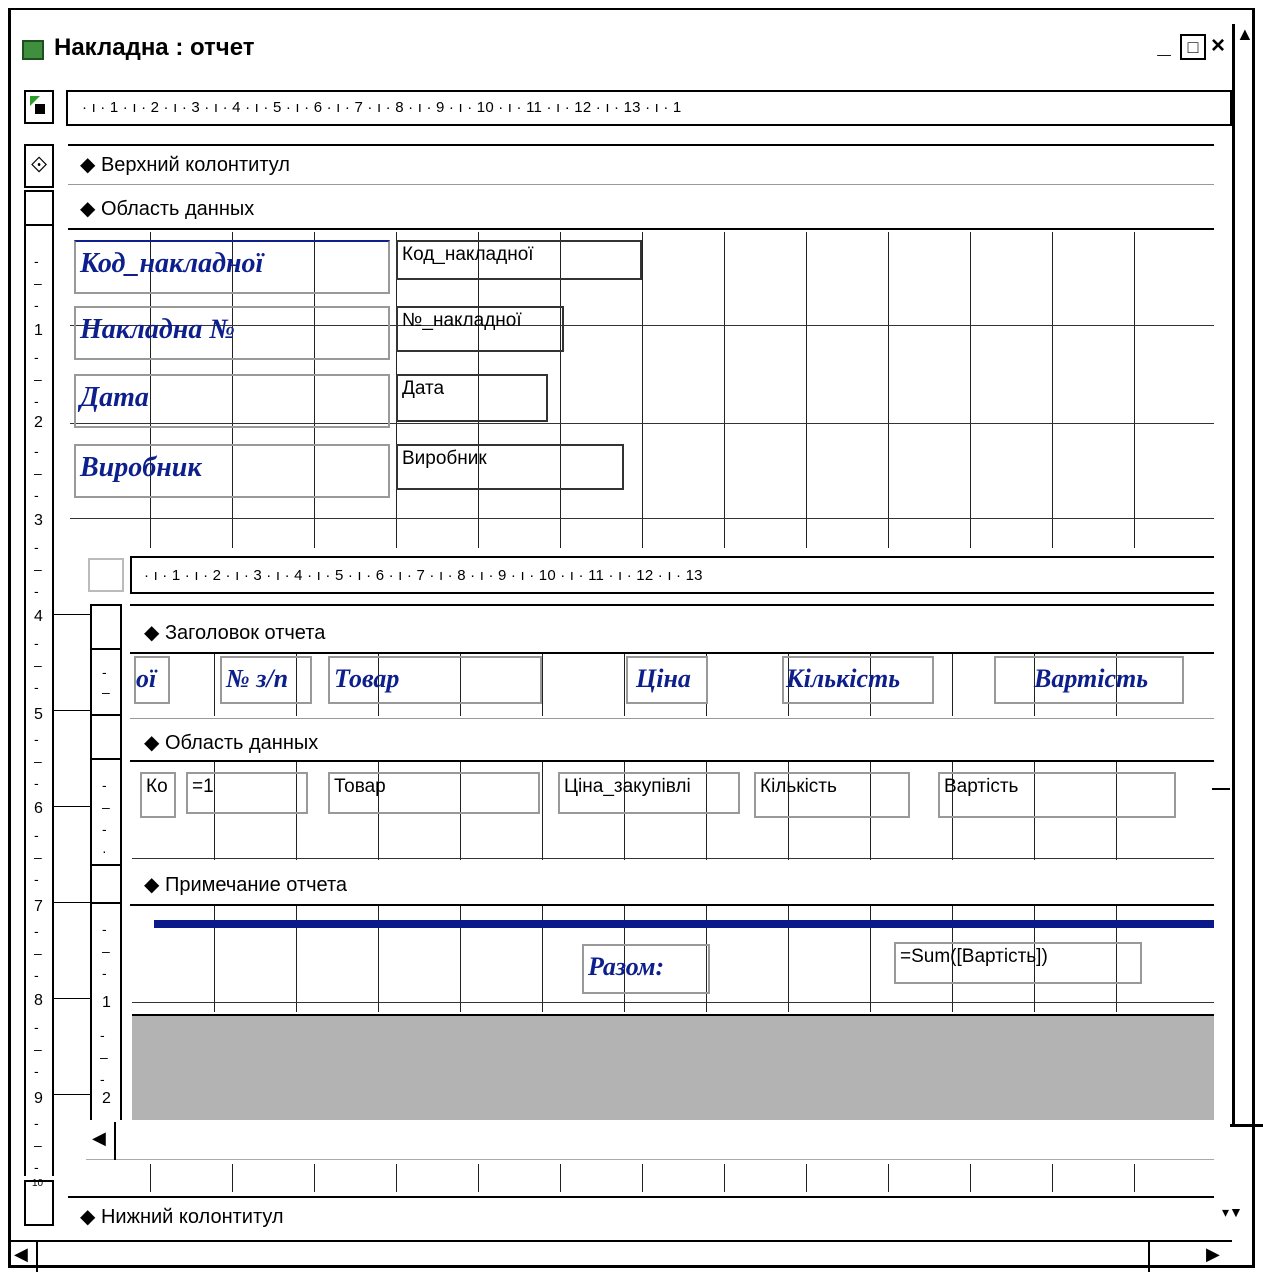 The height and width of the screenshot is (1272, 1263). Describe the element at coordinates (39, 107) in the screenshot. I see `report-selector` at that location.